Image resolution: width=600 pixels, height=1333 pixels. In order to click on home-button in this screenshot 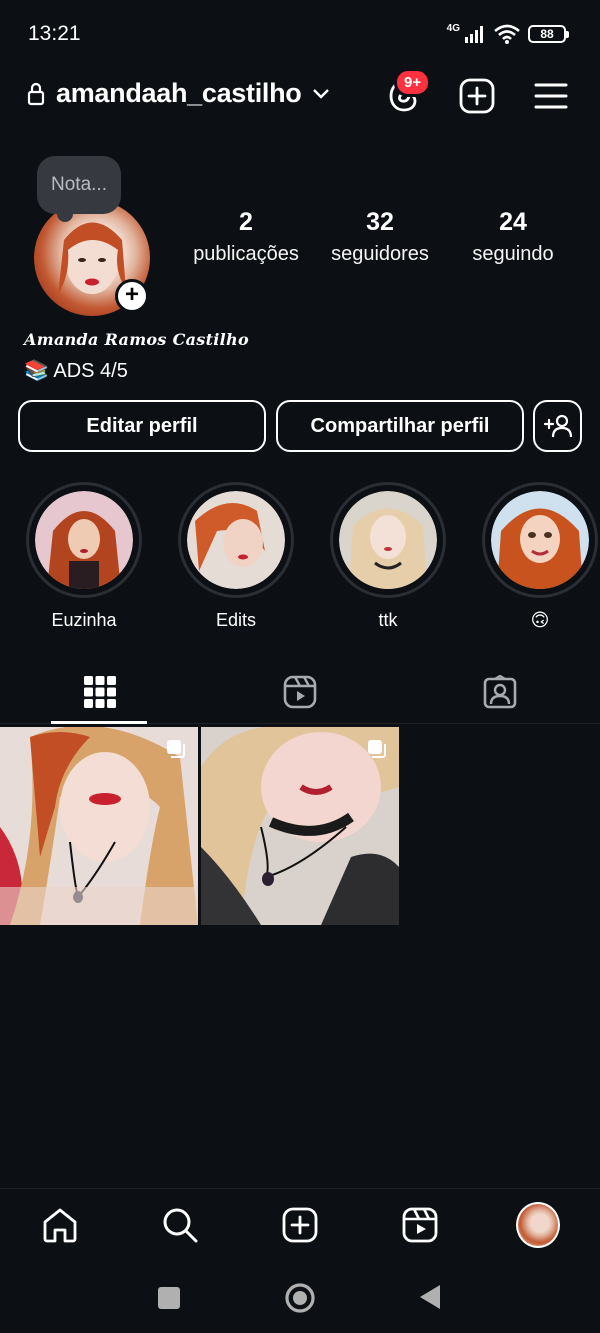, I will do `click(300, 1300)`.